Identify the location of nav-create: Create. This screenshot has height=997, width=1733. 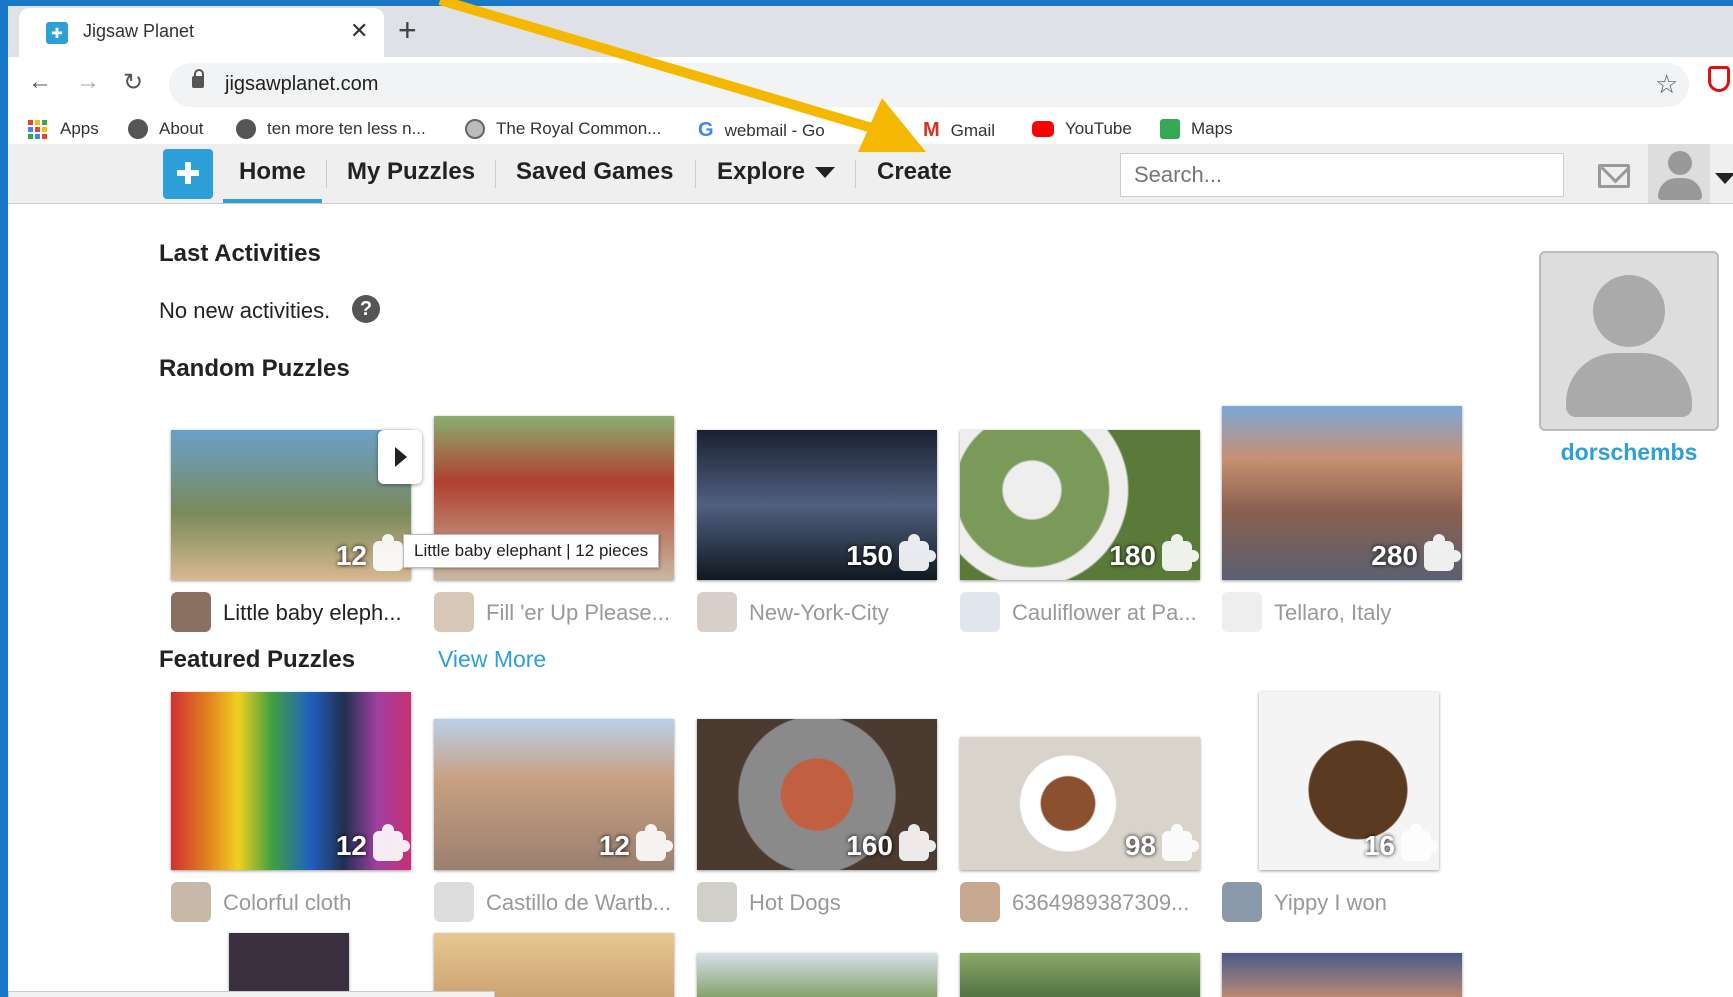
(914, 172).